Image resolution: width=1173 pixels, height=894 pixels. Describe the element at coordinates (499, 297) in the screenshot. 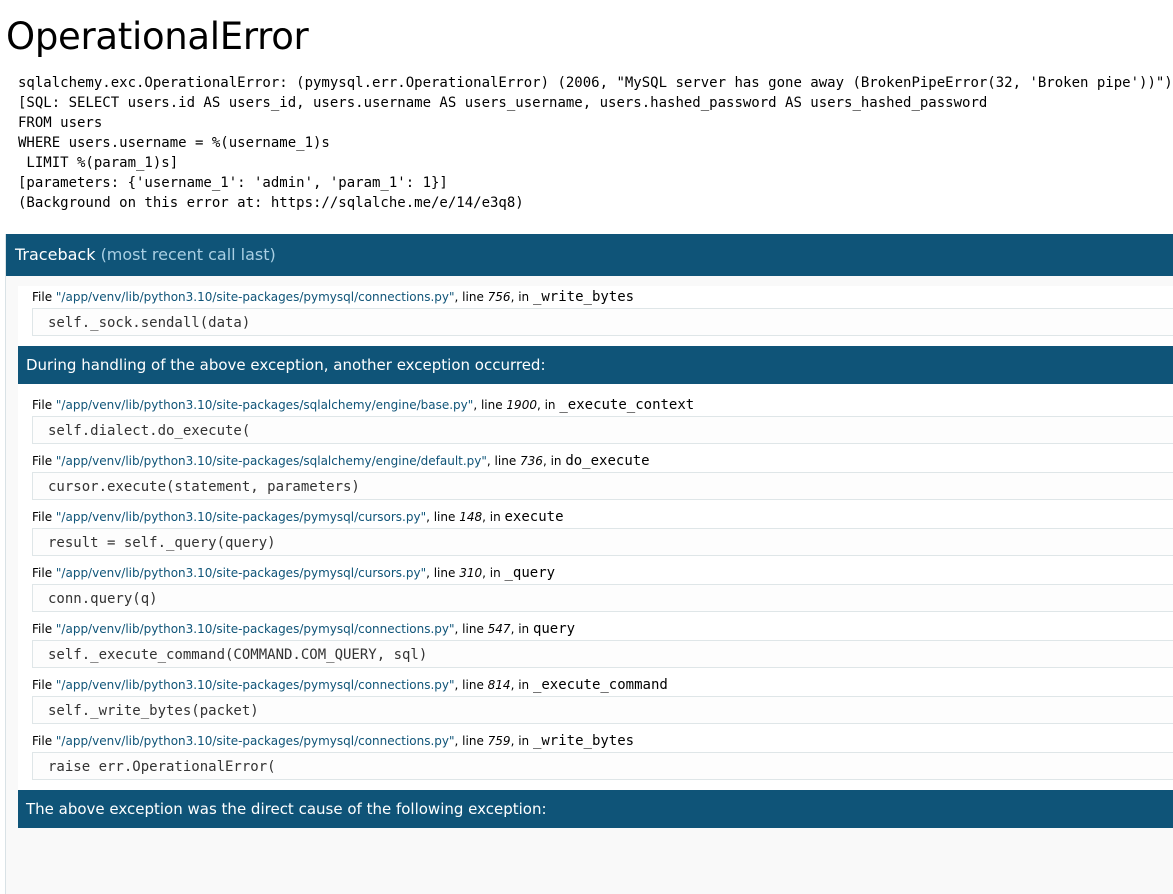

I see `frame-line-number: 756` at that location.